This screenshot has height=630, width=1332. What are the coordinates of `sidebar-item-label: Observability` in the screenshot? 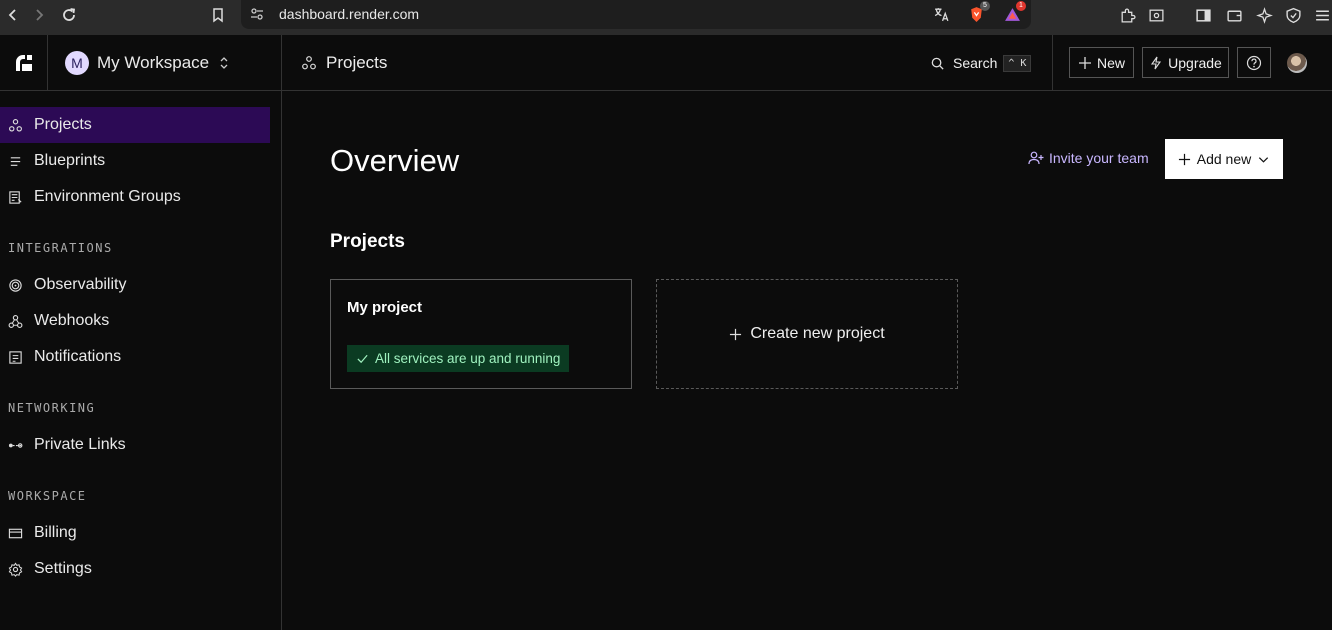 It's located at (80, 284).